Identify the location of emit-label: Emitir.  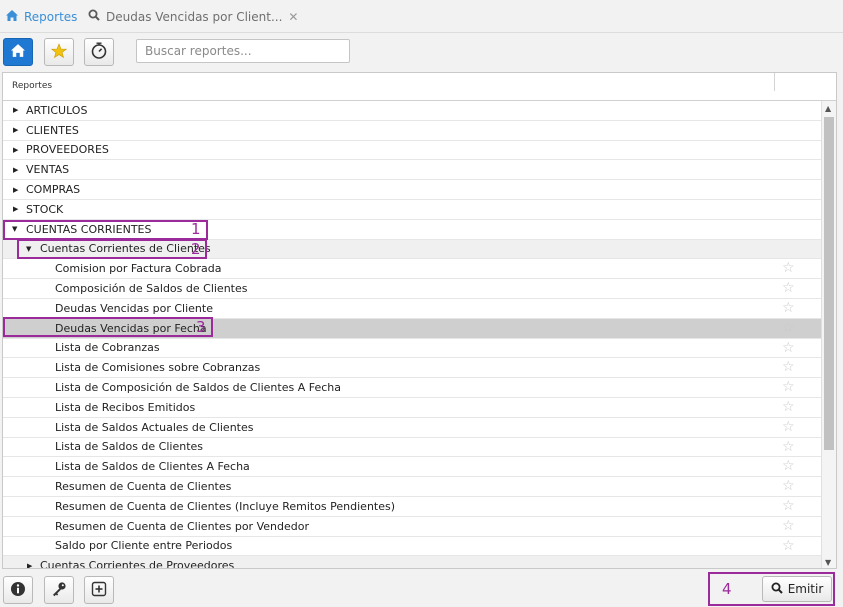
(805, 589).